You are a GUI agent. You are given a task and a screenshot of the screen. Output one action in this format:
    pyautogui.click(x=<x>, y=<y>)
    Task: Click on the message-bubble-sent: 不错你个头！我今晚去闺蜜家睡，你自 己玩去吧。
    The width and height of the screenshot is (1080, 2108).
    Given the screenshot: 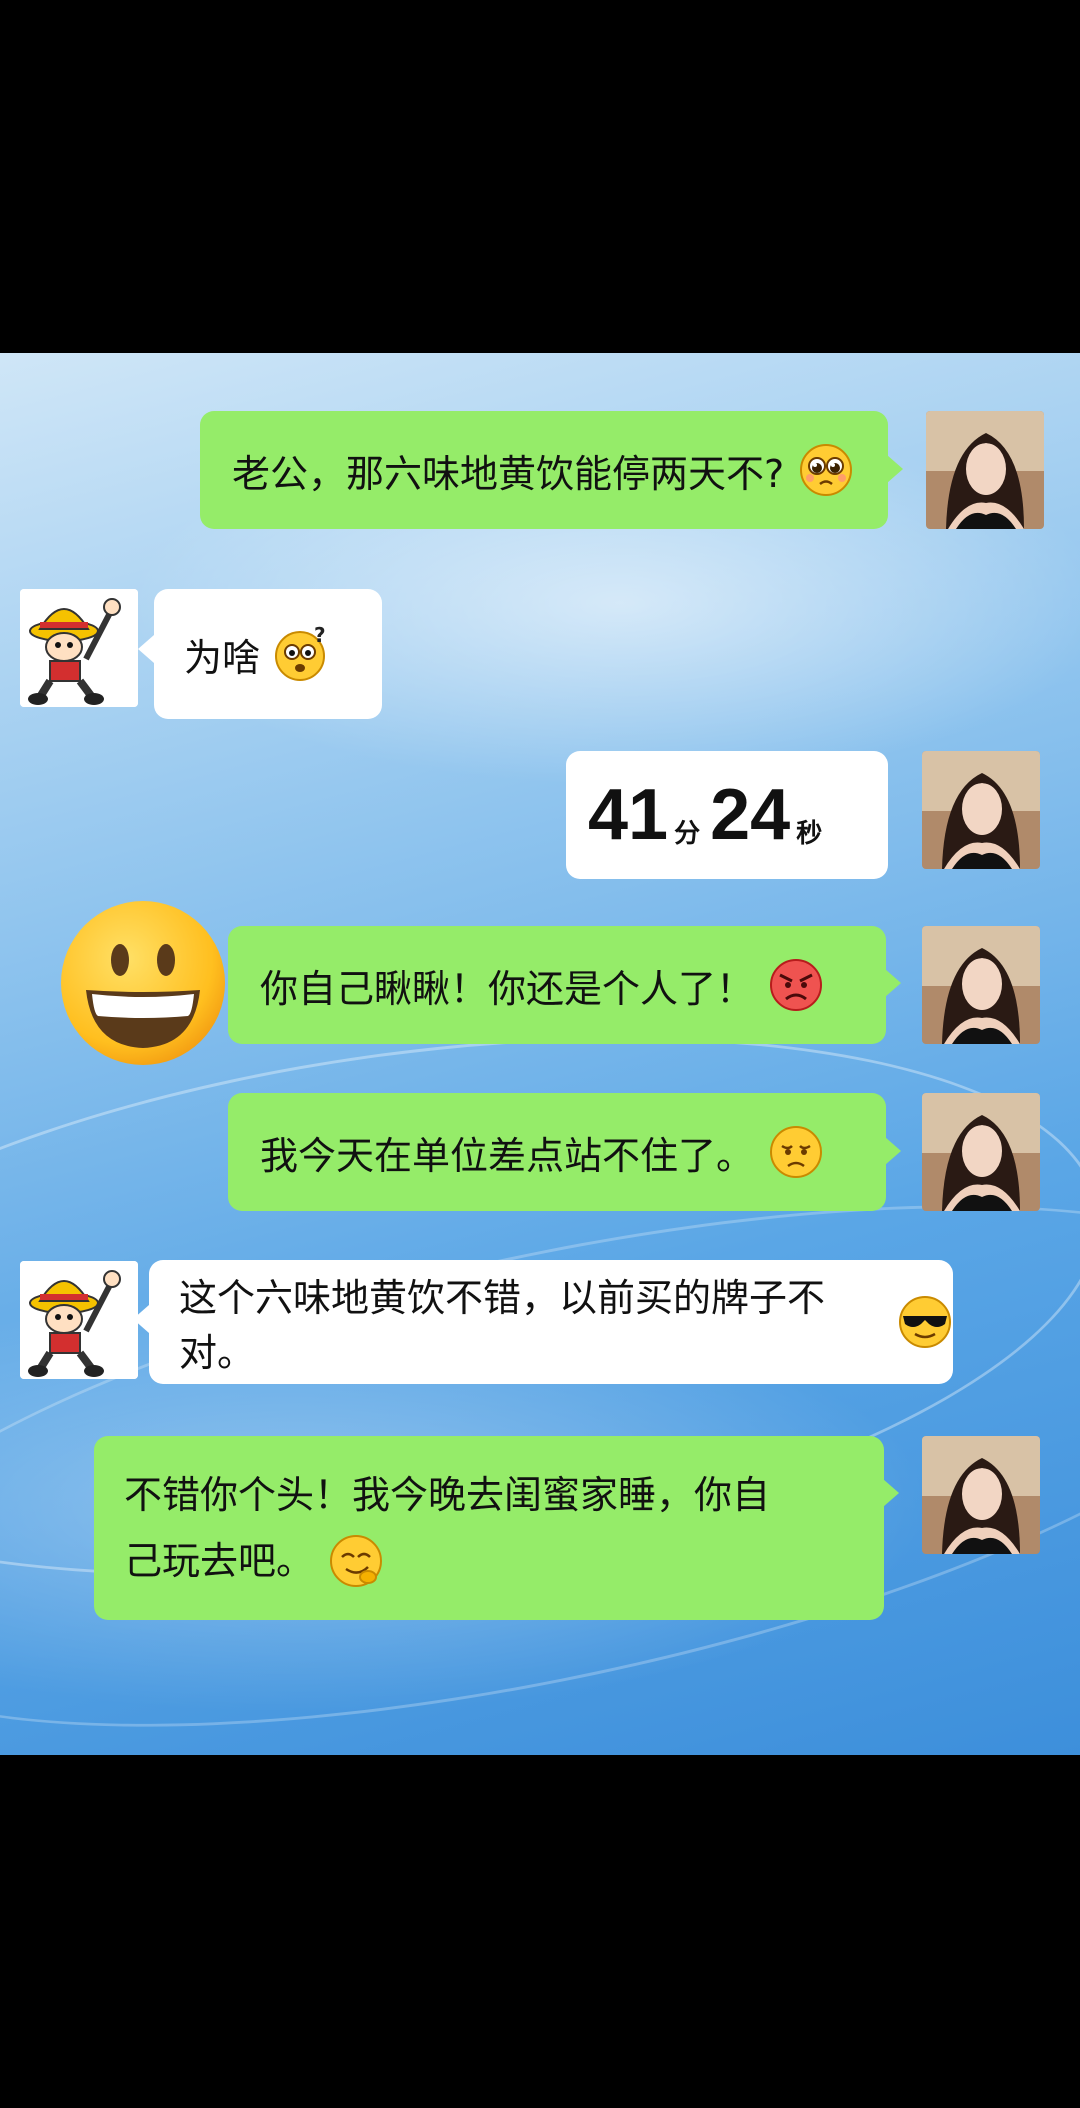 What is the action you would take?
    pyautogui.click(x=489, y=1528)
    